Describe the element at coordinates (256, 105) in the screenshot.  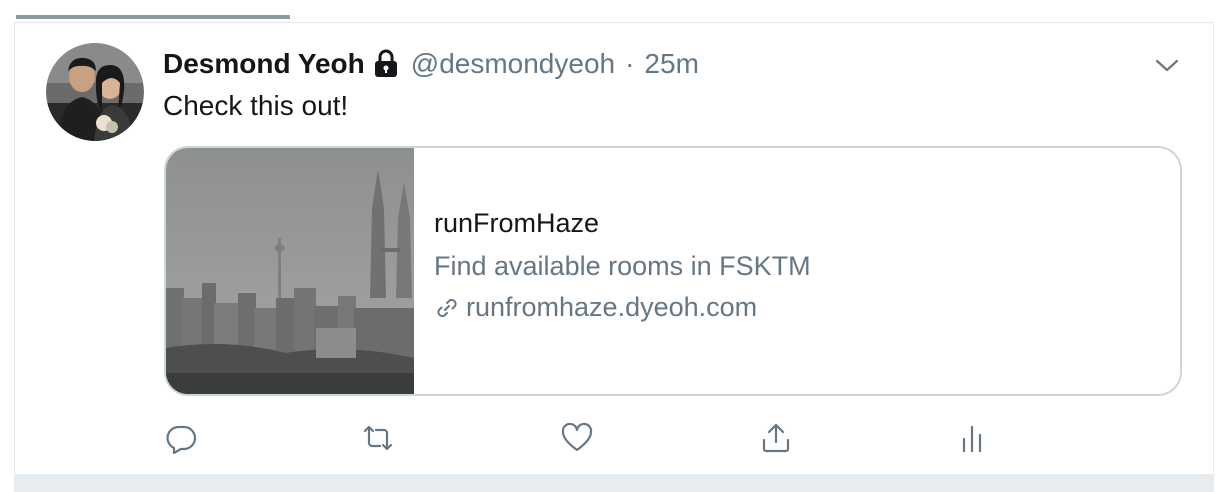
I see `tweet-text: Check this out!` at that location.